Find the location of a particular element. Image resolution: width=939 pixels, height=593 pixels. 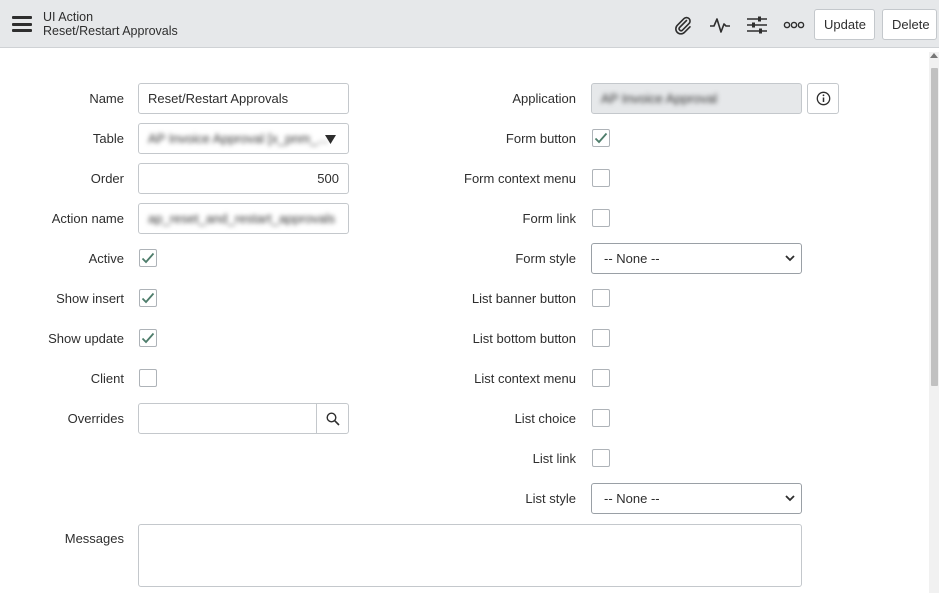

action-name-label: Action name is located at coordinates (87, 218).